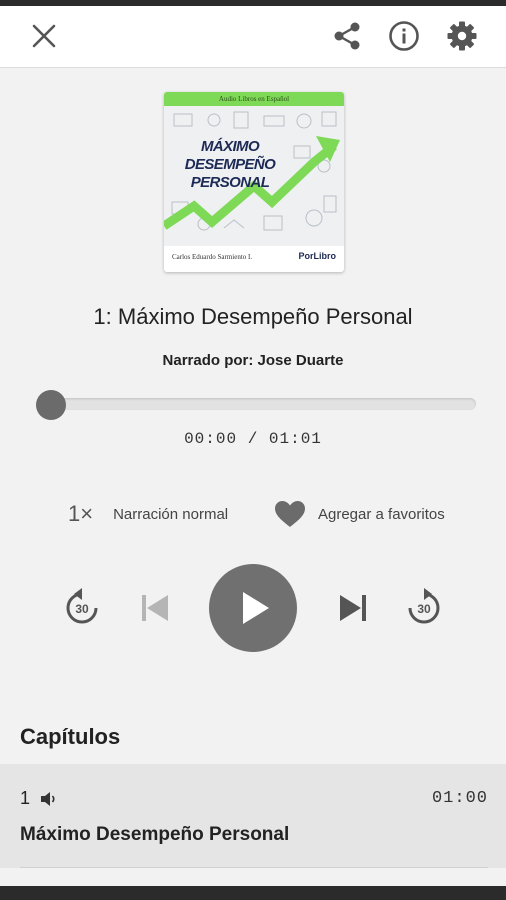  I want to click on cover-title-line1: MÁXIMO DESEMPEÑO, so click(230, 155).